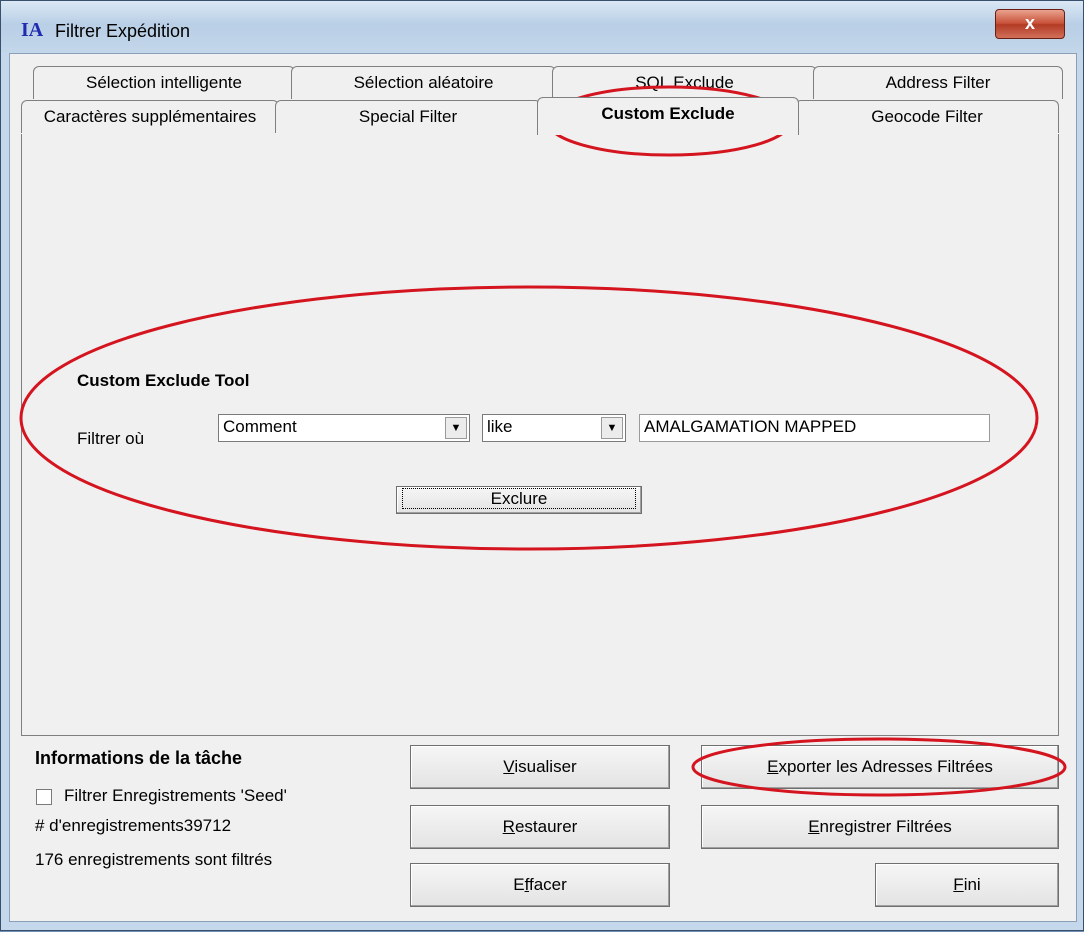 Image resolution: width=1084 pixels, height=932 pixels. What do you see at coordinates (344, 428) in the screenshot?
I see `field-select: Comment ▼` at bounding box center [344, 428].